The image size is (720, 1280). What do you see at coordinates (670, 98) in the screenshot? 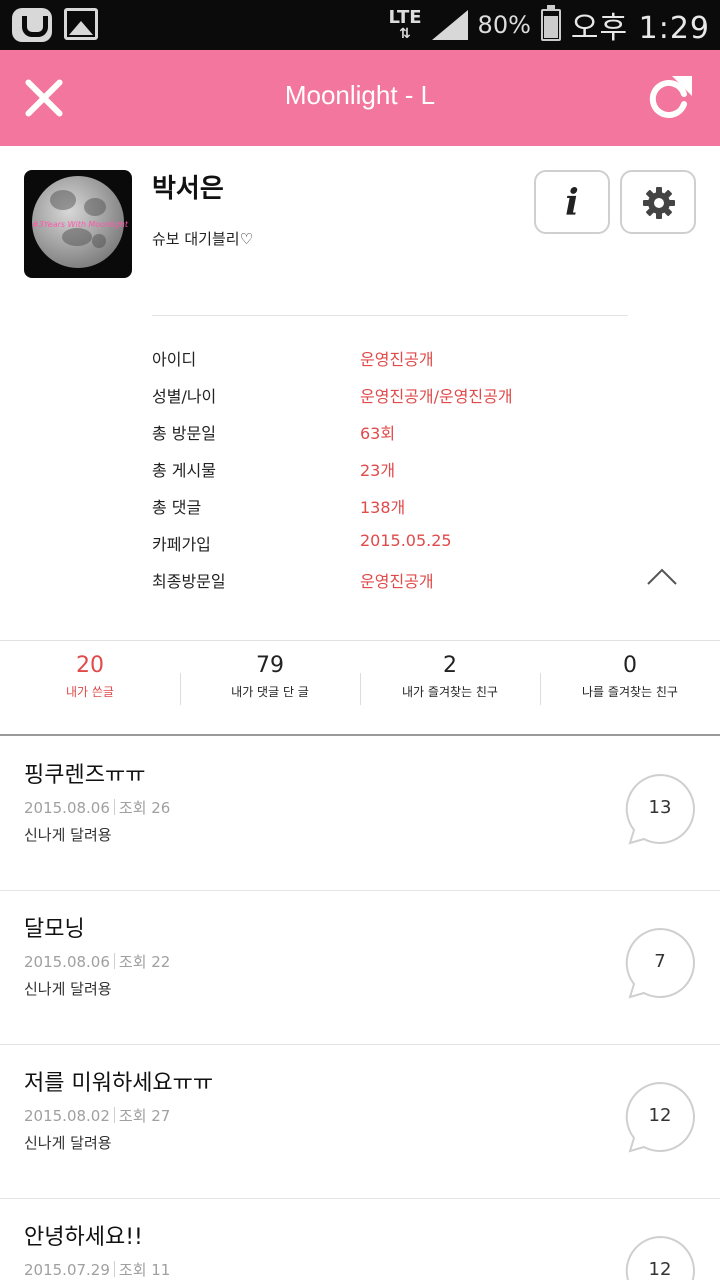
I see `refresh-icon` at bounding box center [670, 98].